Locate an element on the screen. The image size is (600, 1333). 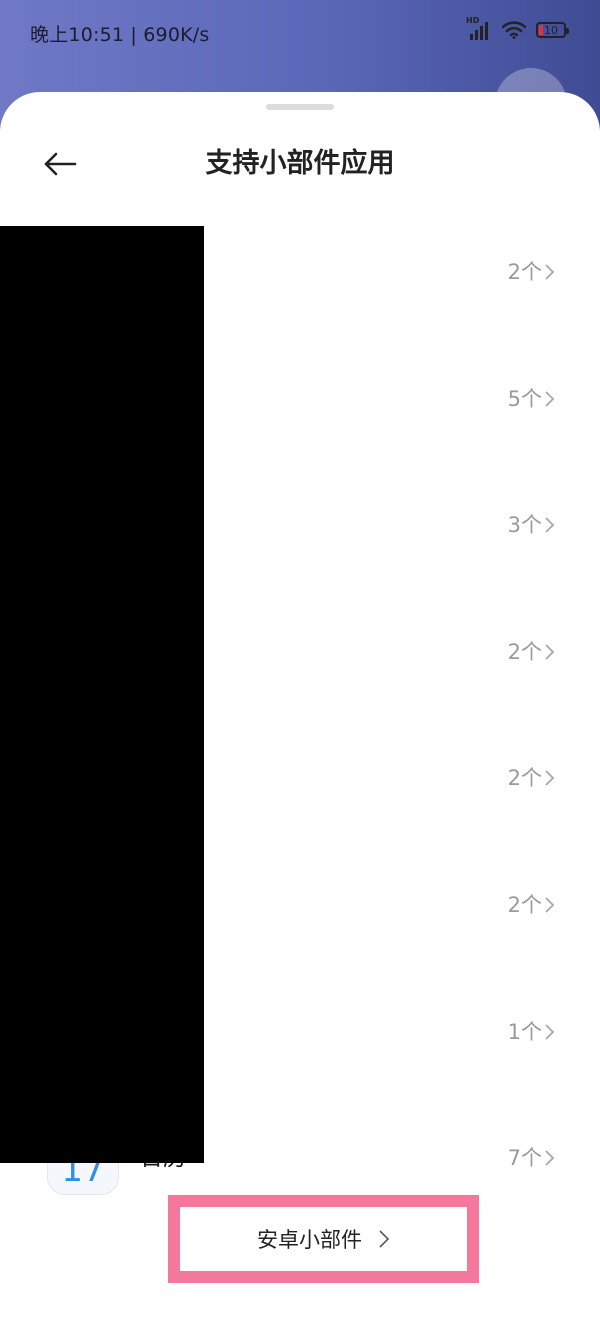
battery-level is located at coordinates (541, 30).